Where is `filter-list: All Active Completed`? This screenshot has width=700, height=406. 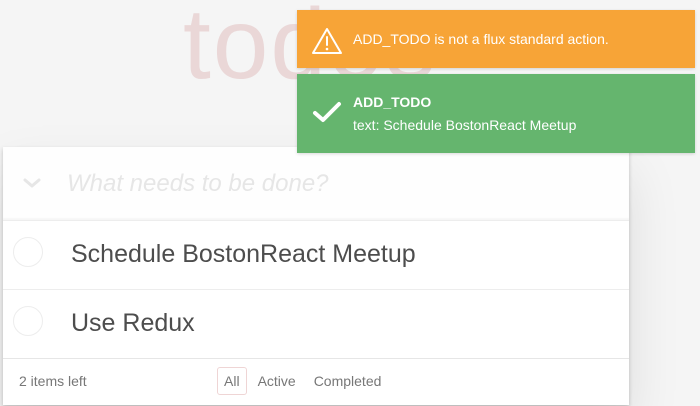
filter-list: All Active Completed is located at coordinates (302, 381).